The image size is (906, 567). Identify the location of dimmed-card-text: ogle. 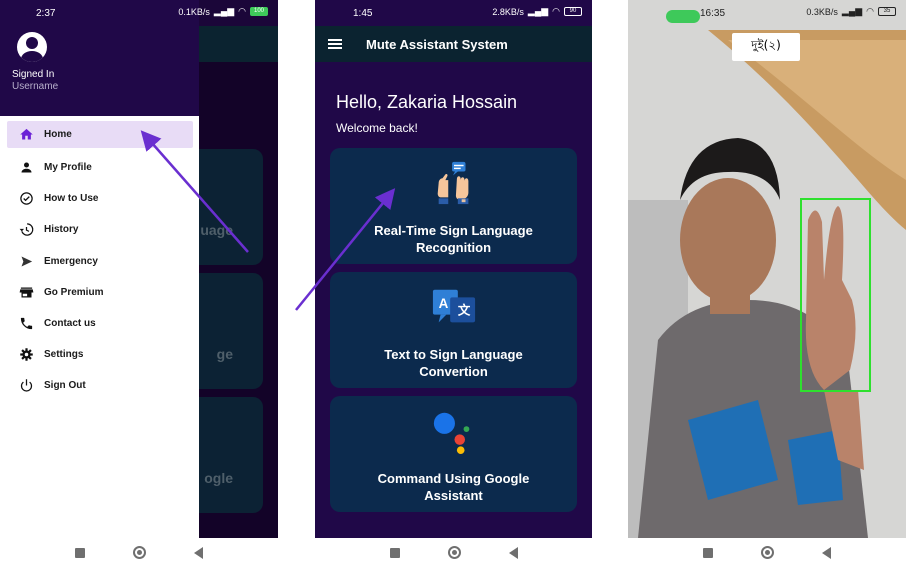
(218, 478).